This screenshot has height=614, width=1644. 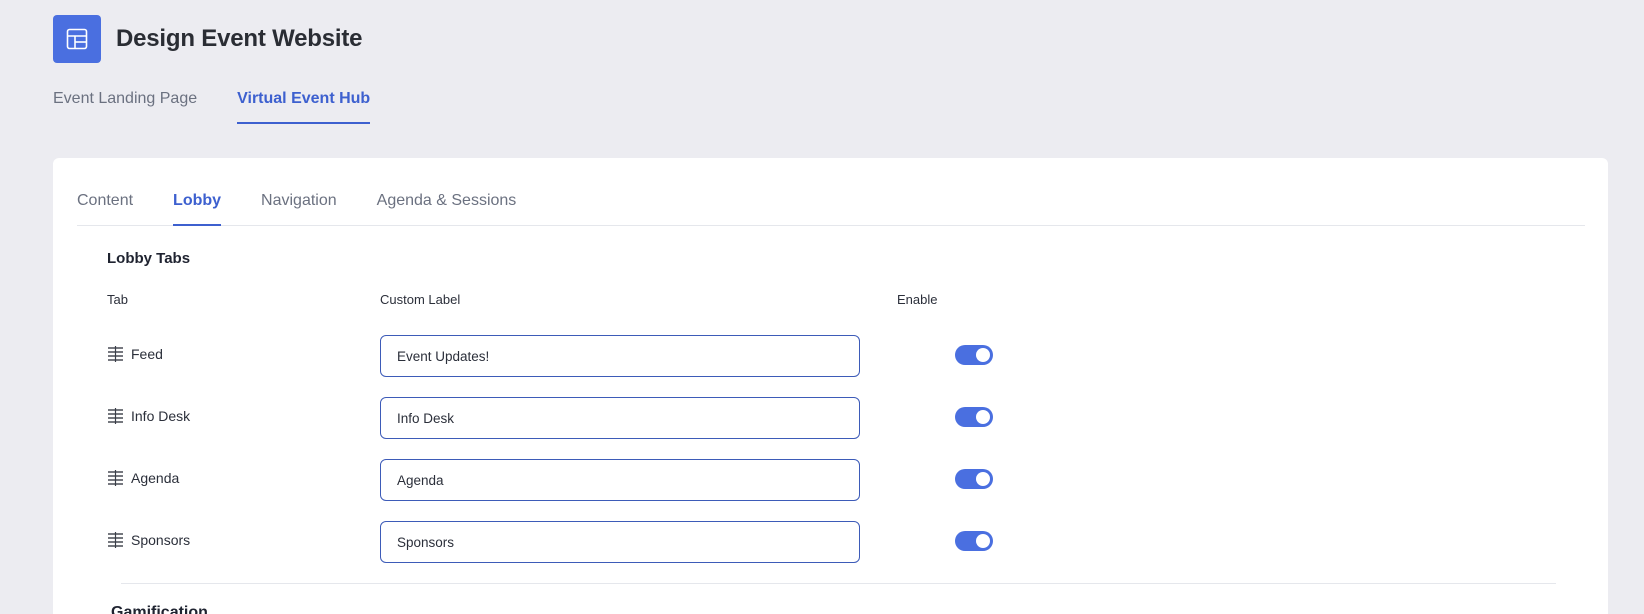 What do you see at coordinates (105, 209) in the screenshot?
I see `tab-content: Content` at bounding box center [105, 209].